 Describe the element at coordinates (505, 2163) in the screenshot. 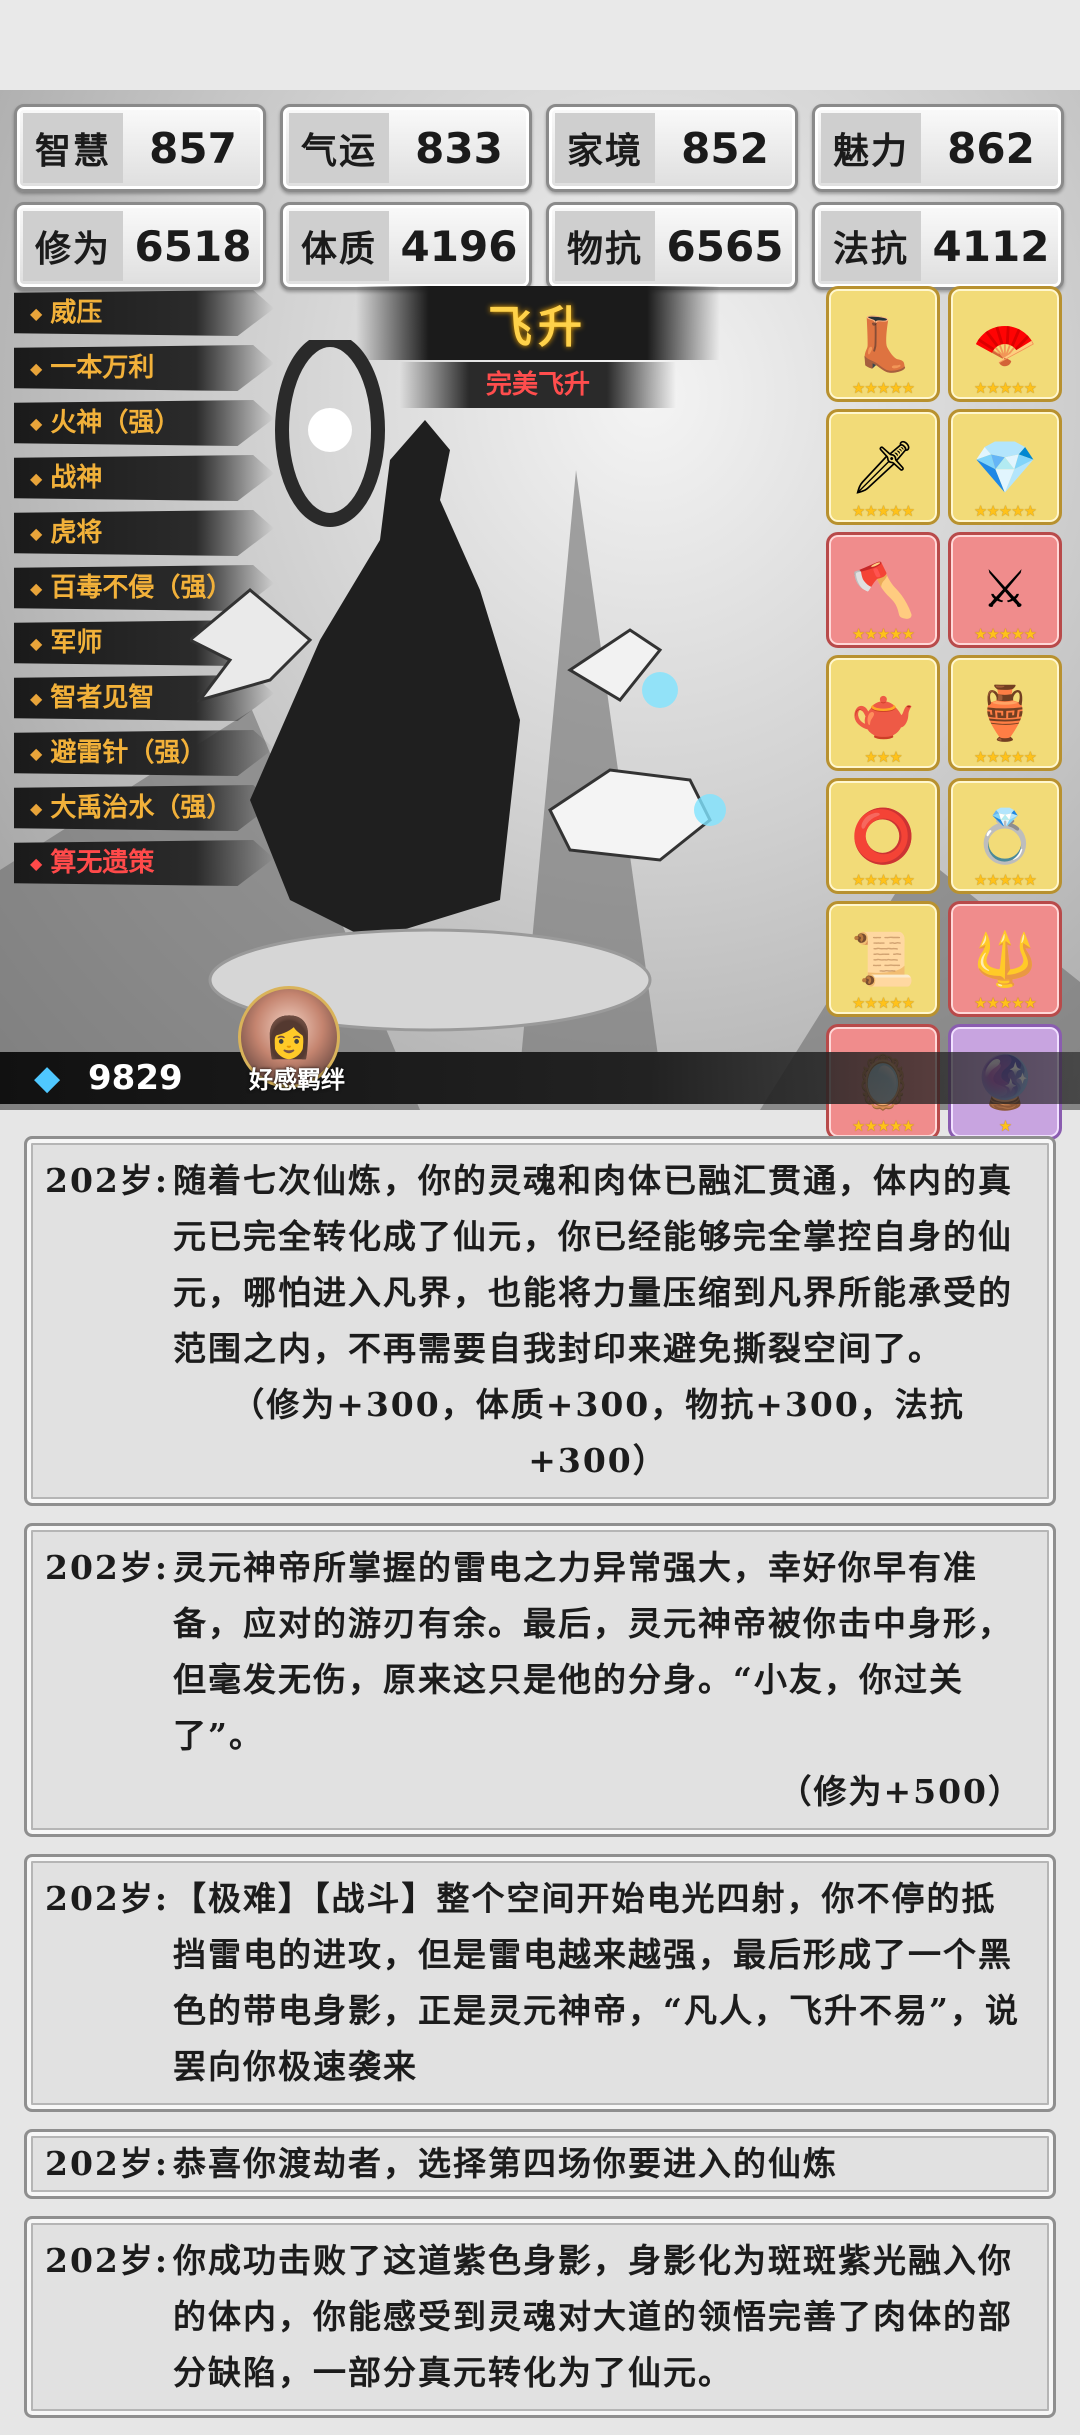

I see `log-text: 恭喜你渡劫者，选择第四场你要进入的仙炼` at that location.